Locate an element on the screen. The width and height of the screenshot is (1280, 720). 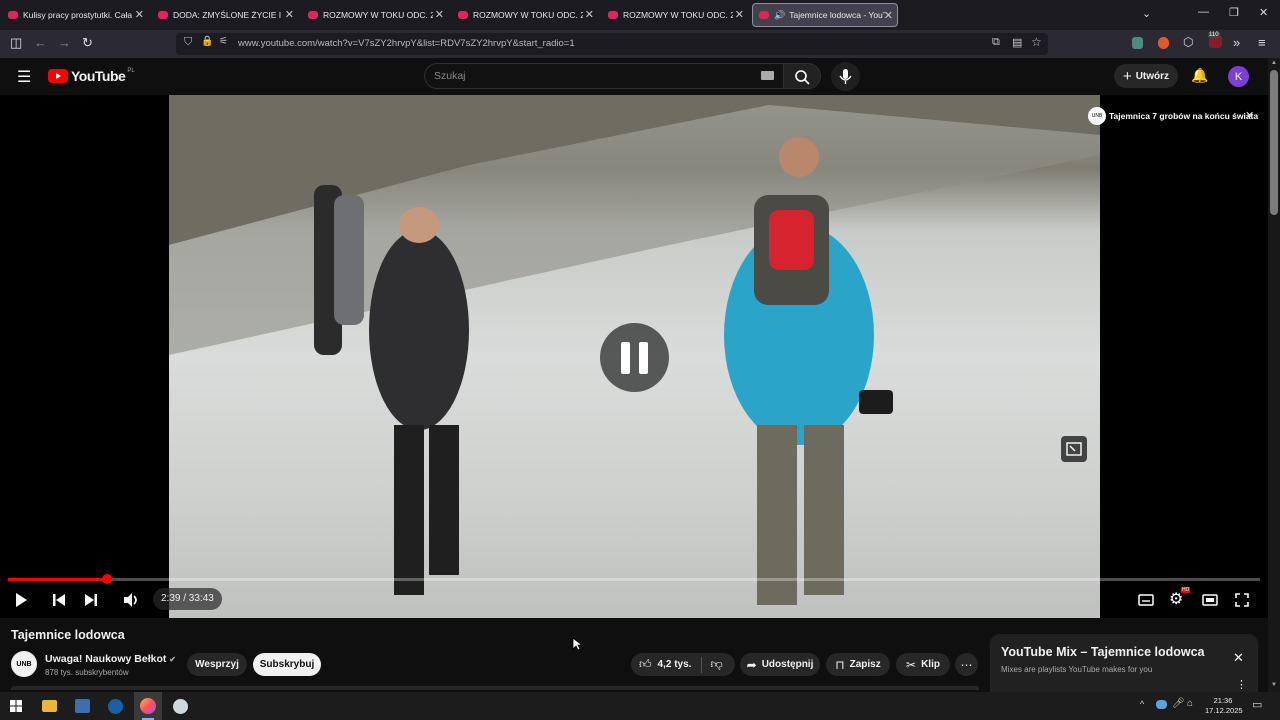
clip-button: ✂ Klip is located at coordinates (923, 664).